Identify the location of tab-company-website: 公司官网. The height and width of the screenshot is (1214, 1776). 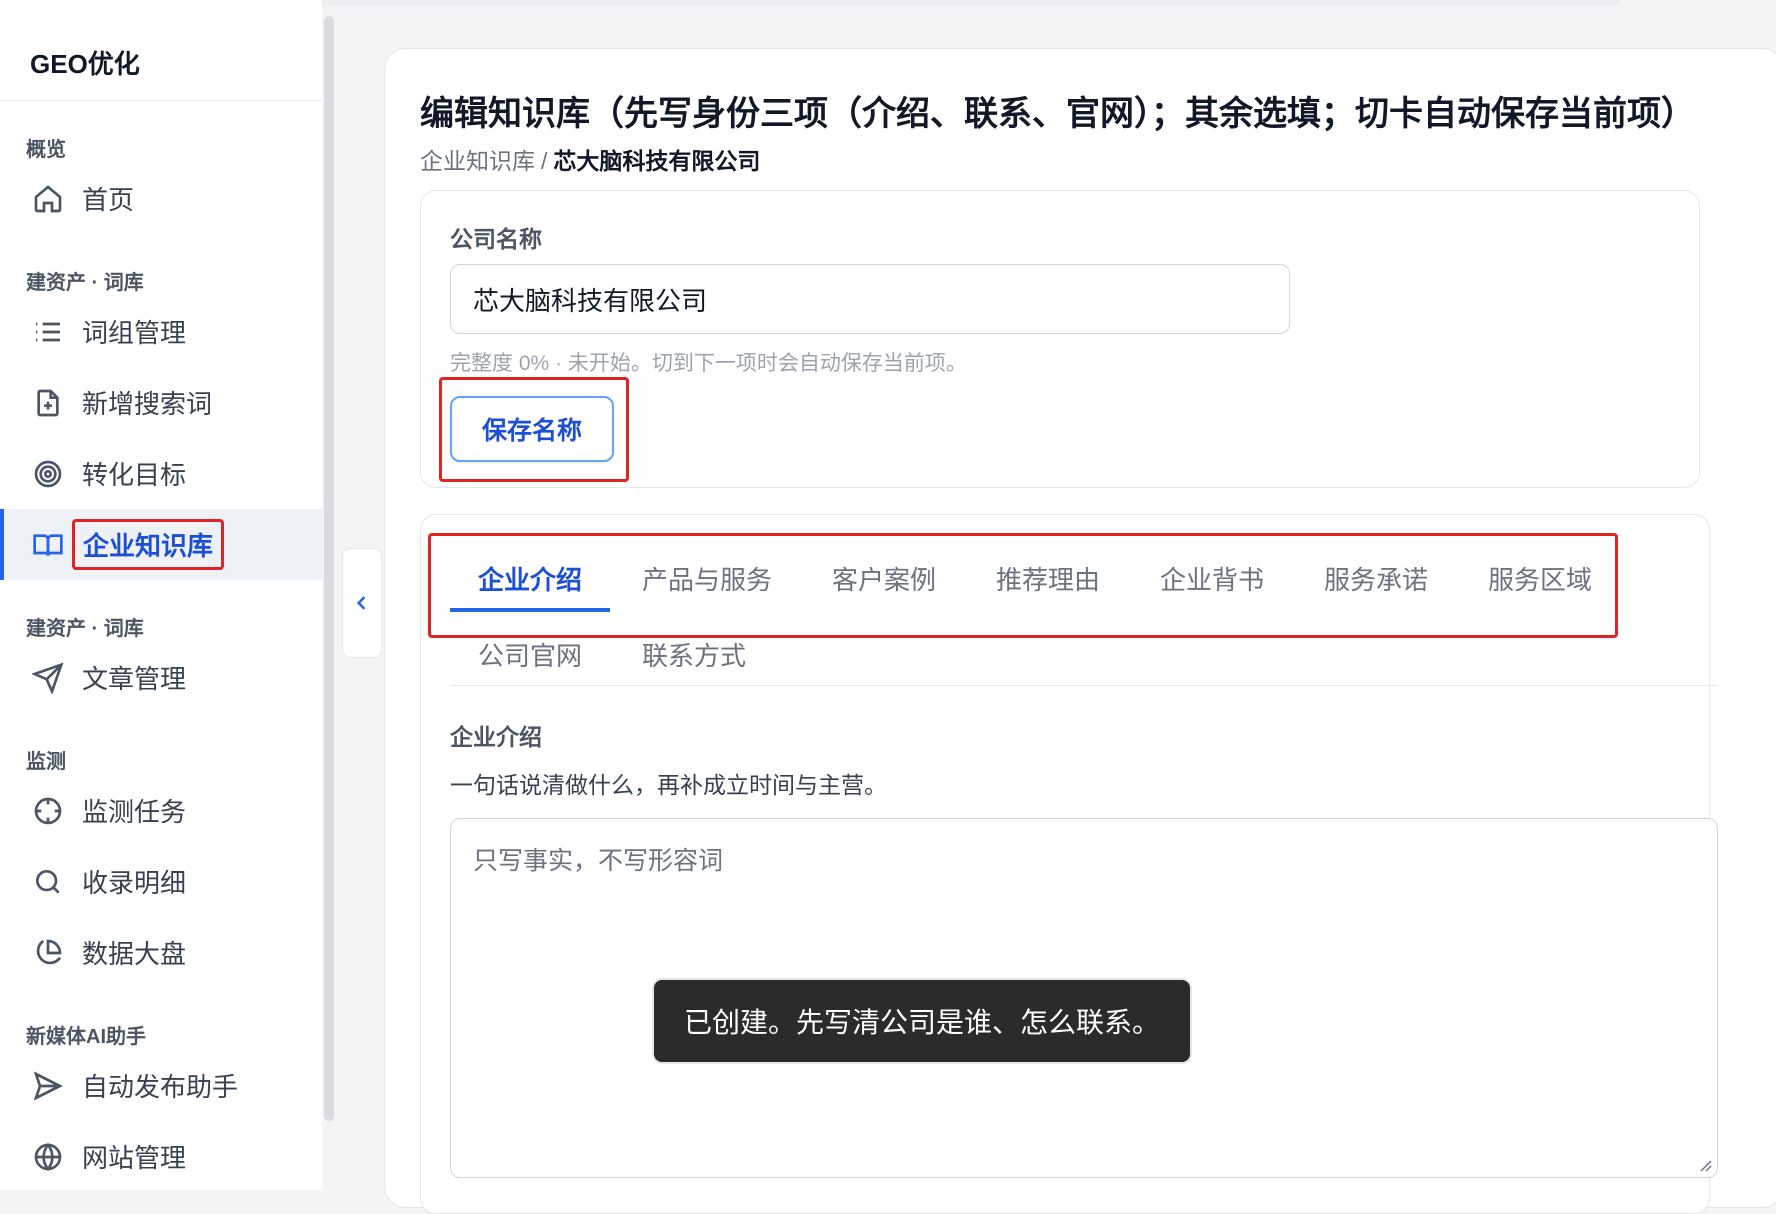
(530, 654).